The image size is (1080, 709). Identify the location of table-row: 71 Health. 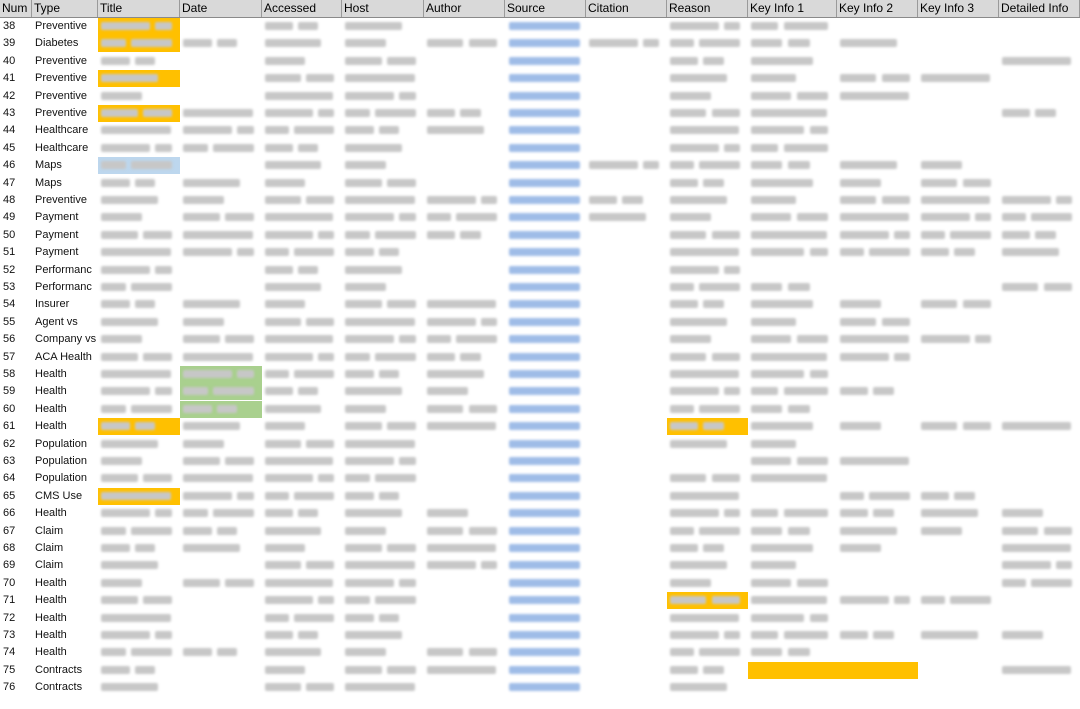
(540, 601).